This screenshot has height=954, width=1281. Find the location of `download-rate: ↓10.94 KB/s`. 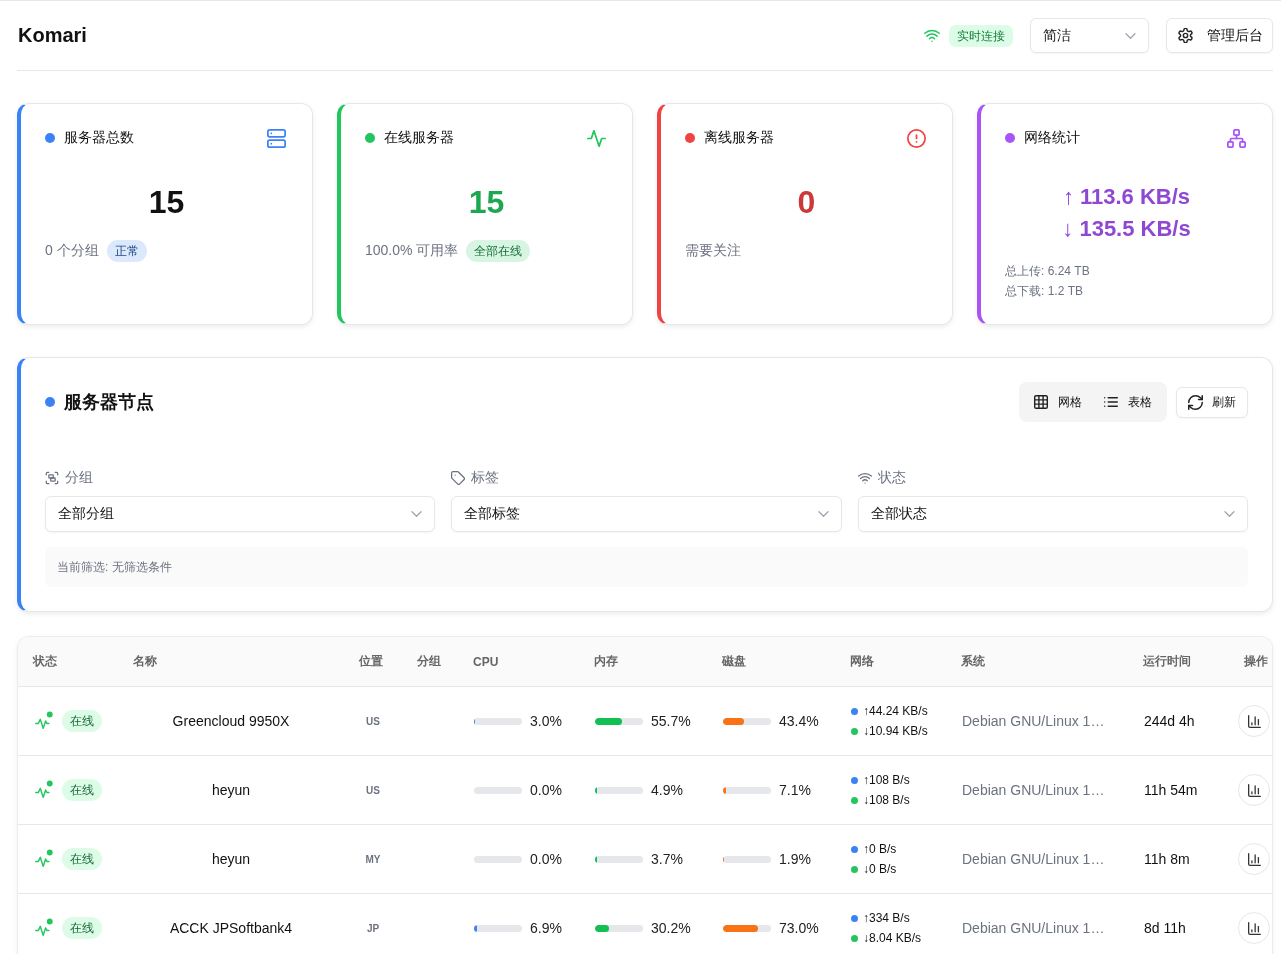

download-rate: ↓10.94 KB/s is located at coordinates (895, 731).